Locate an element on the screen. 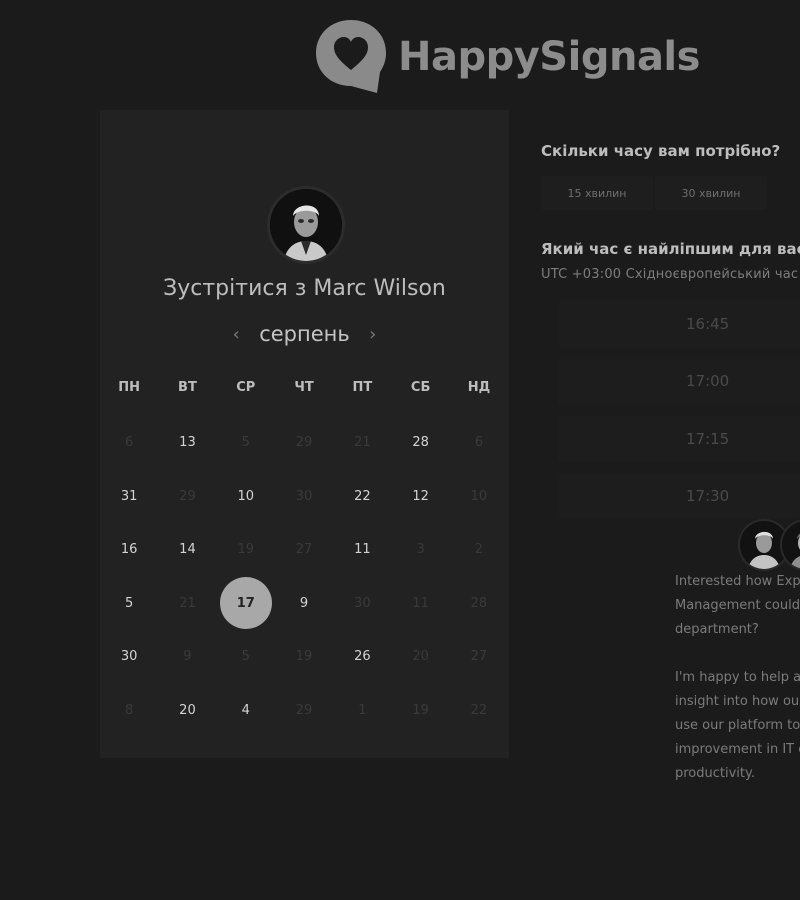 The width and height of the screenshot is (800, 900). calendar-day-number: 27 is located at coordinates (304, 550).